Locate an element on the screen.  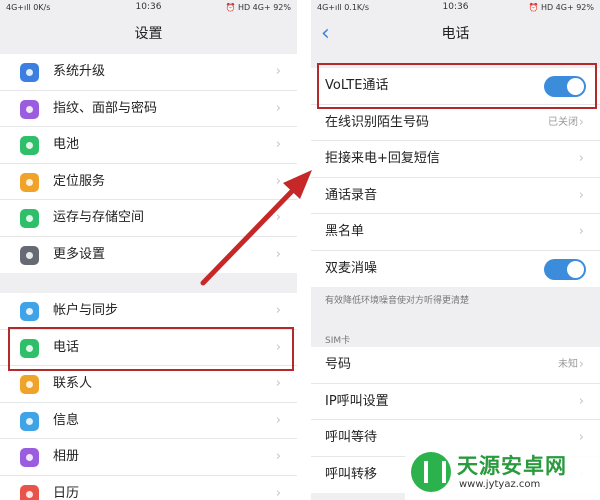
toggle-switch is located at coordinates (565, 269).